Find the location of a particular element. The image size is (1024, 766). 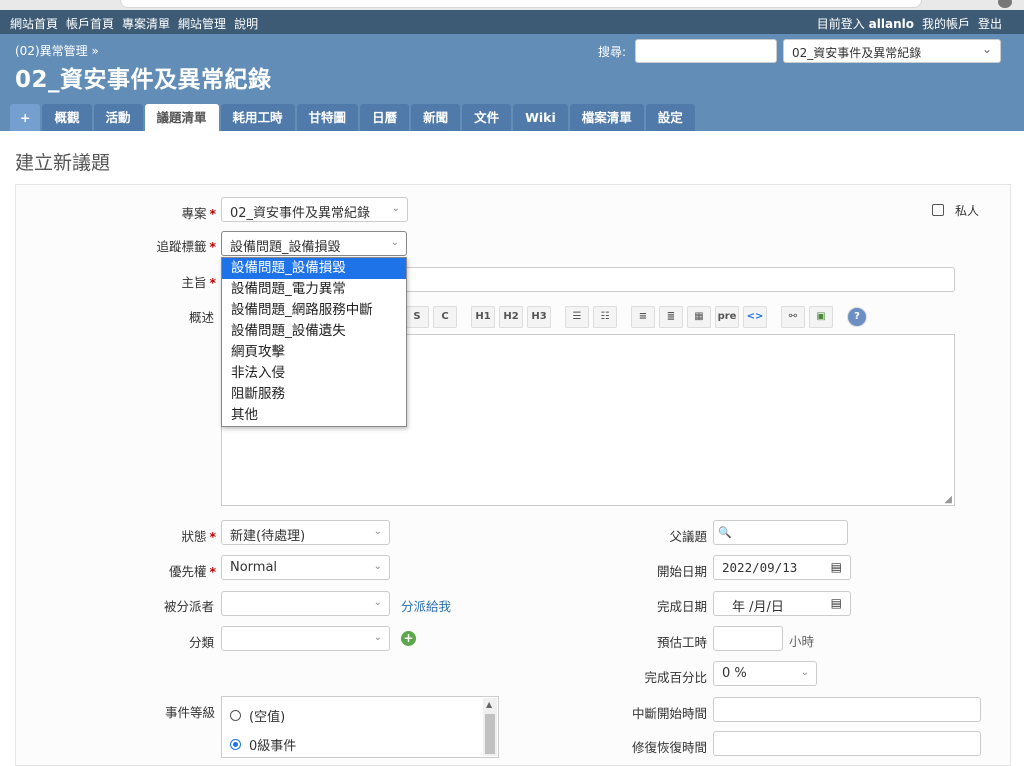

status-select: 新建(待處理) ⌄ is located at coordinates (305, 532).